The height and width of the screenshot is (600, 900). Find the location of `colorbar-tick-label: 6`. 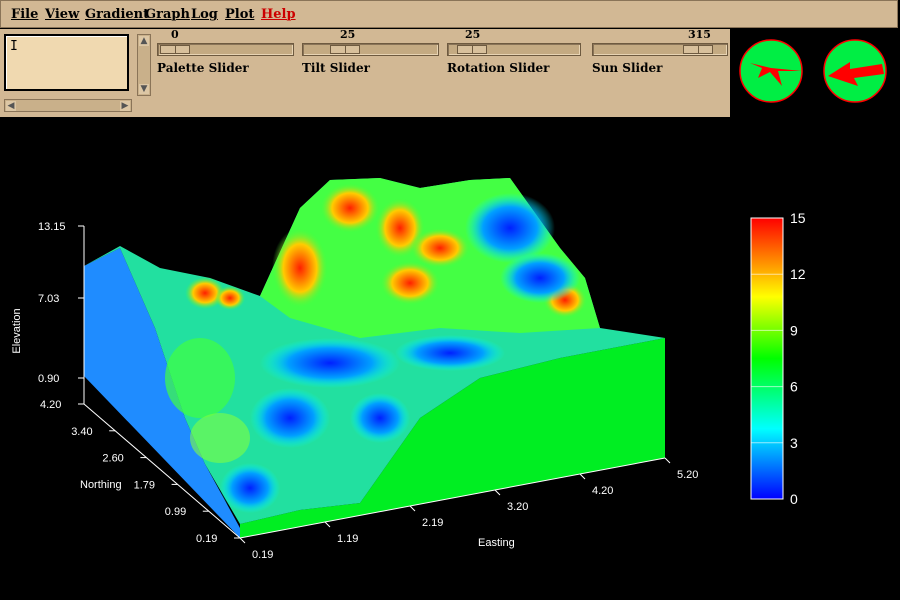

colorbar-tick-label: 6 is located at coordinates (794, 387).